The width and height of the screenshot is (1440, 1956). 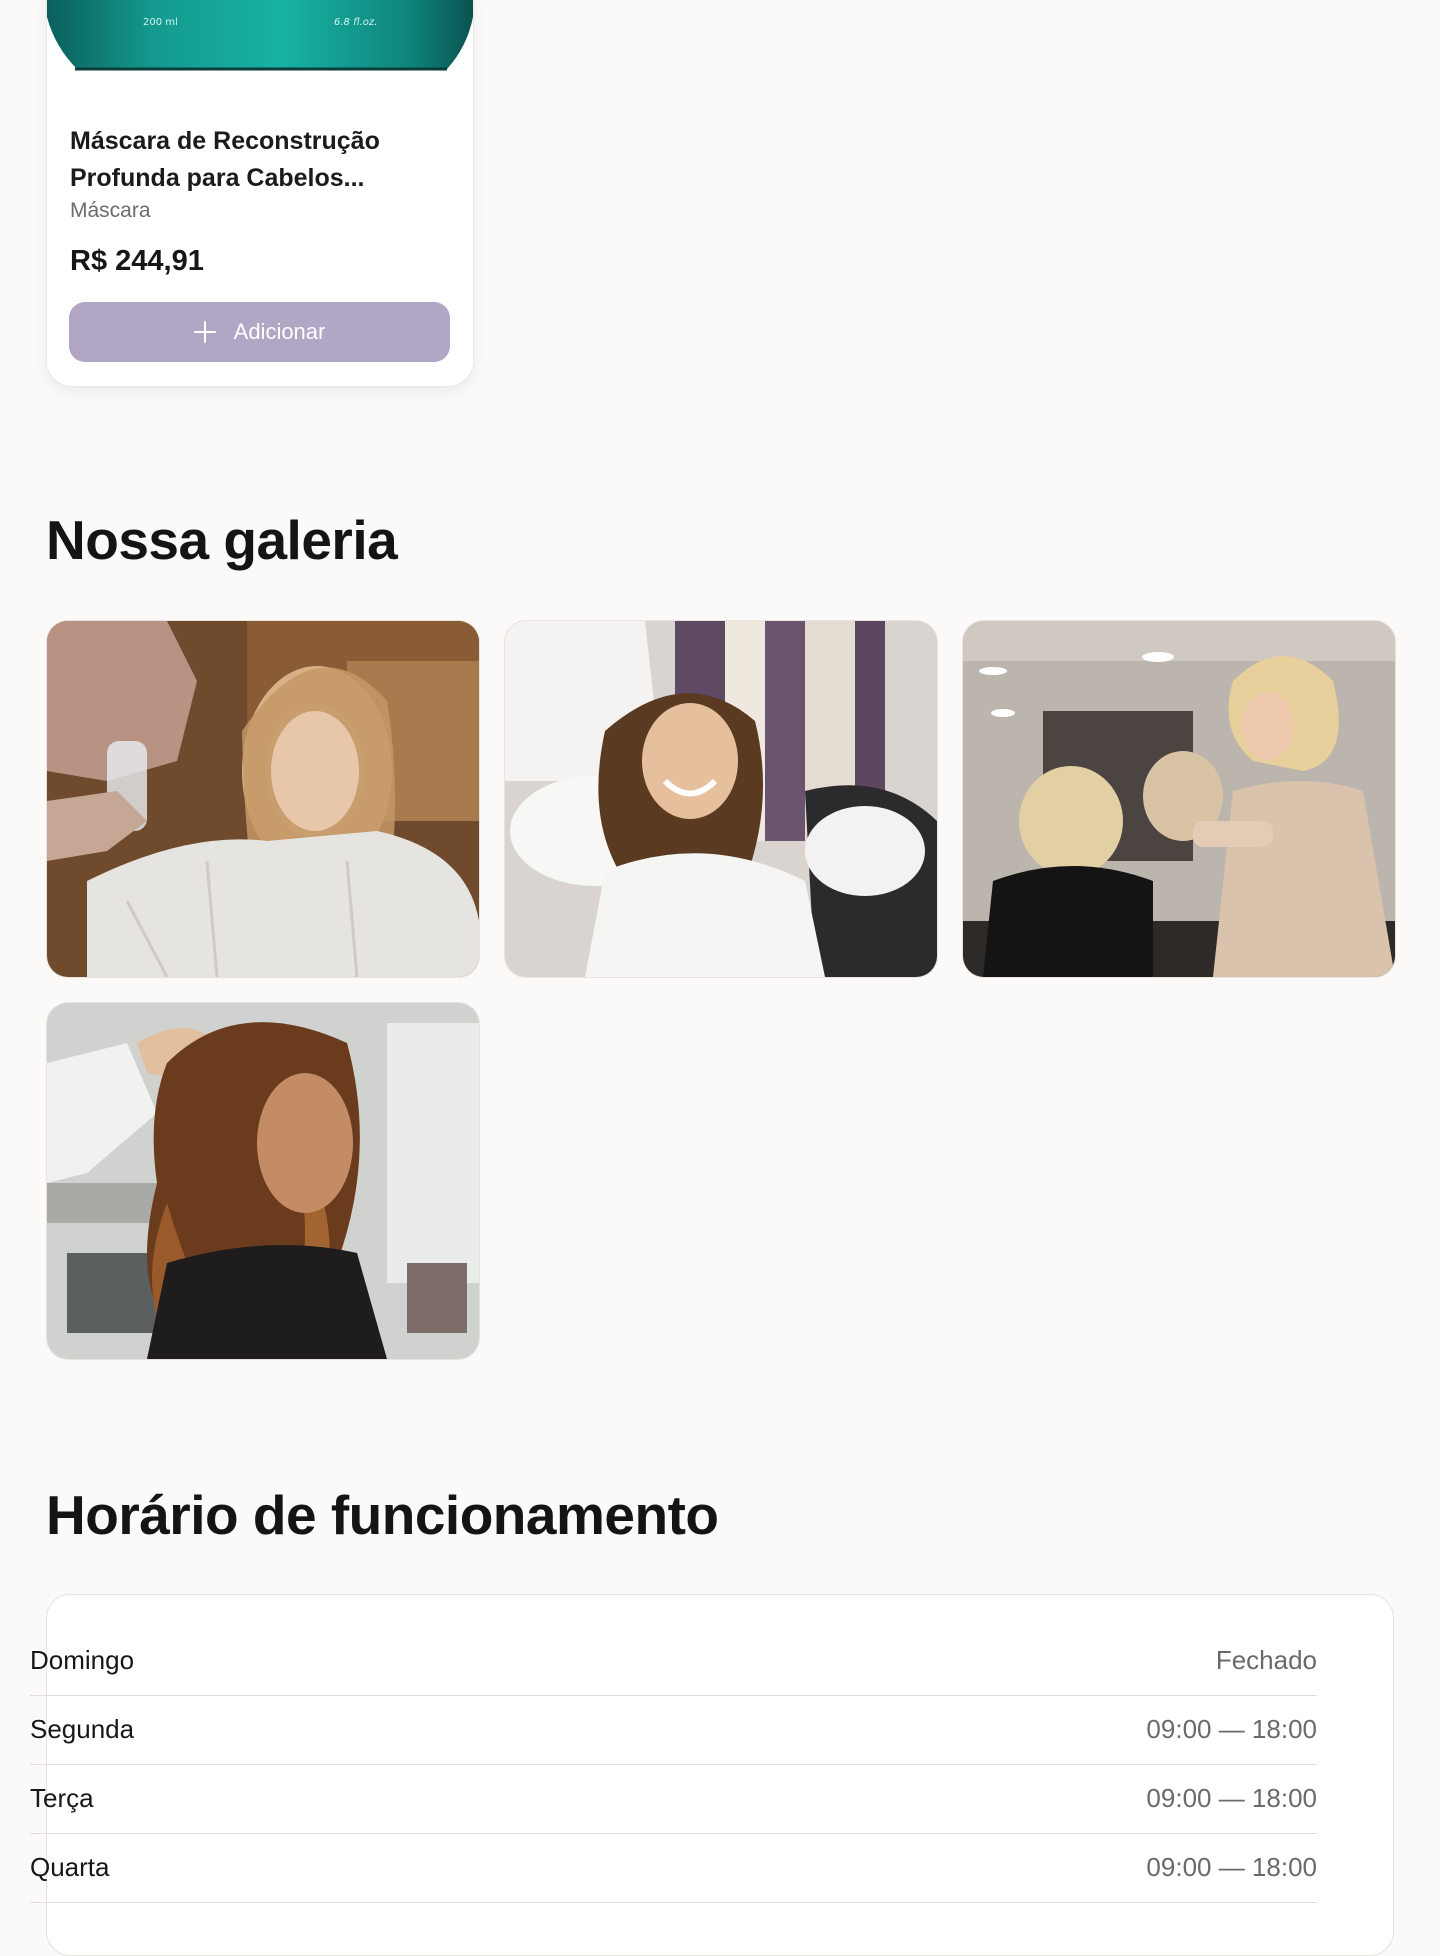 I want to click on gallery-photo-styling-spray, so click(x=1179, y=799).